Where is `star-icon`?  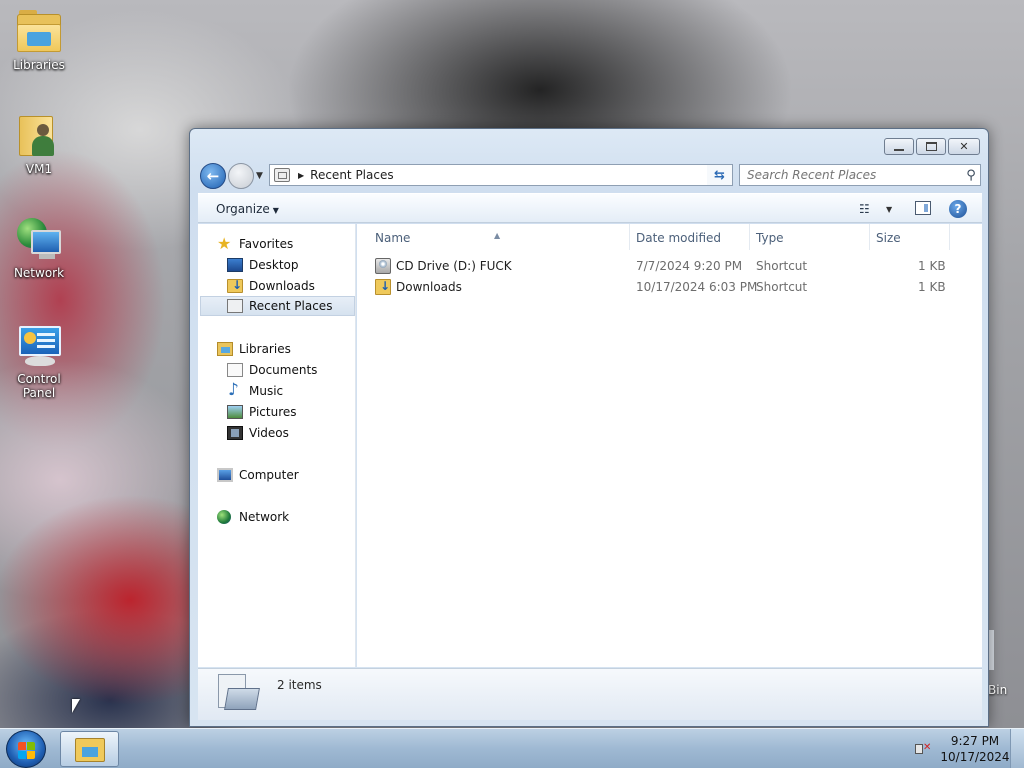
star-icon is located at coordinates (225, 243).